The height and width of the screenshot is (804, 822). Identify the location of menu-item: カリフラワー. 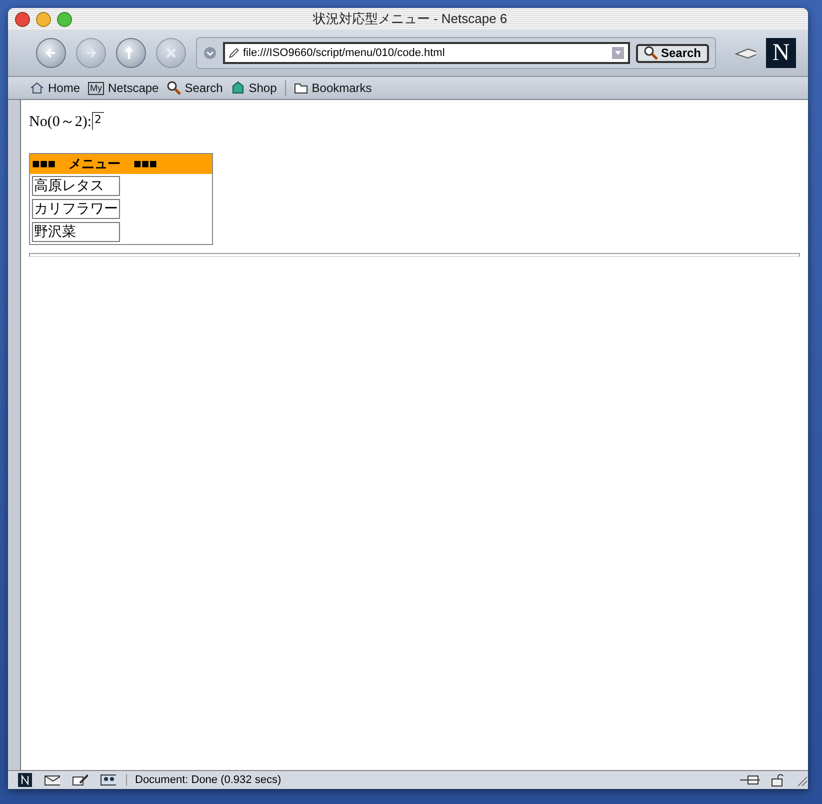
(76, 209).